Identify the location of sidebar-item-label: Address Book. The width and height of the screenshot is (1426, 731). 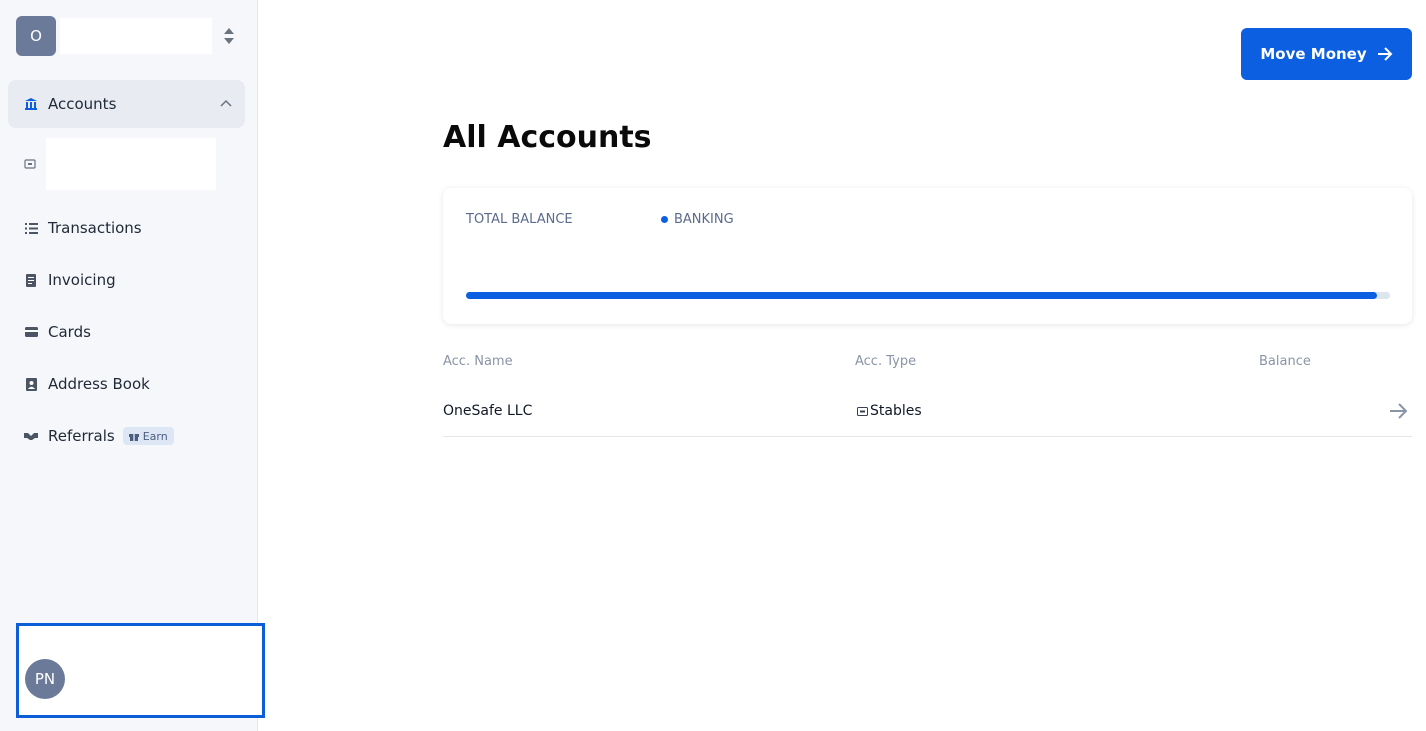
(99, 384).